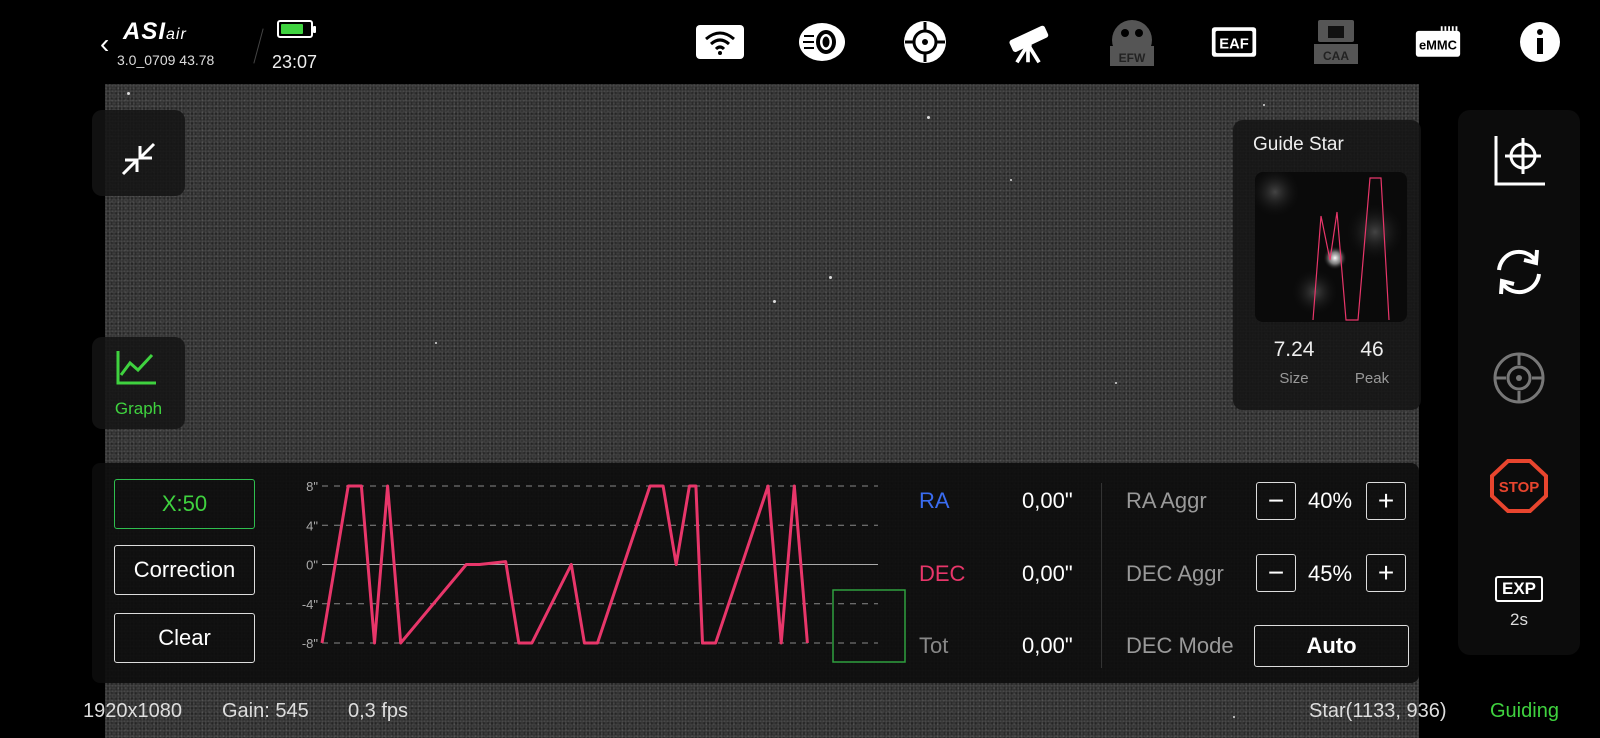 The image size is (1600, 738). Describe the element at coordinates (184, 504) in the screenshot. I see `x-scale-button: X:50` at that location.